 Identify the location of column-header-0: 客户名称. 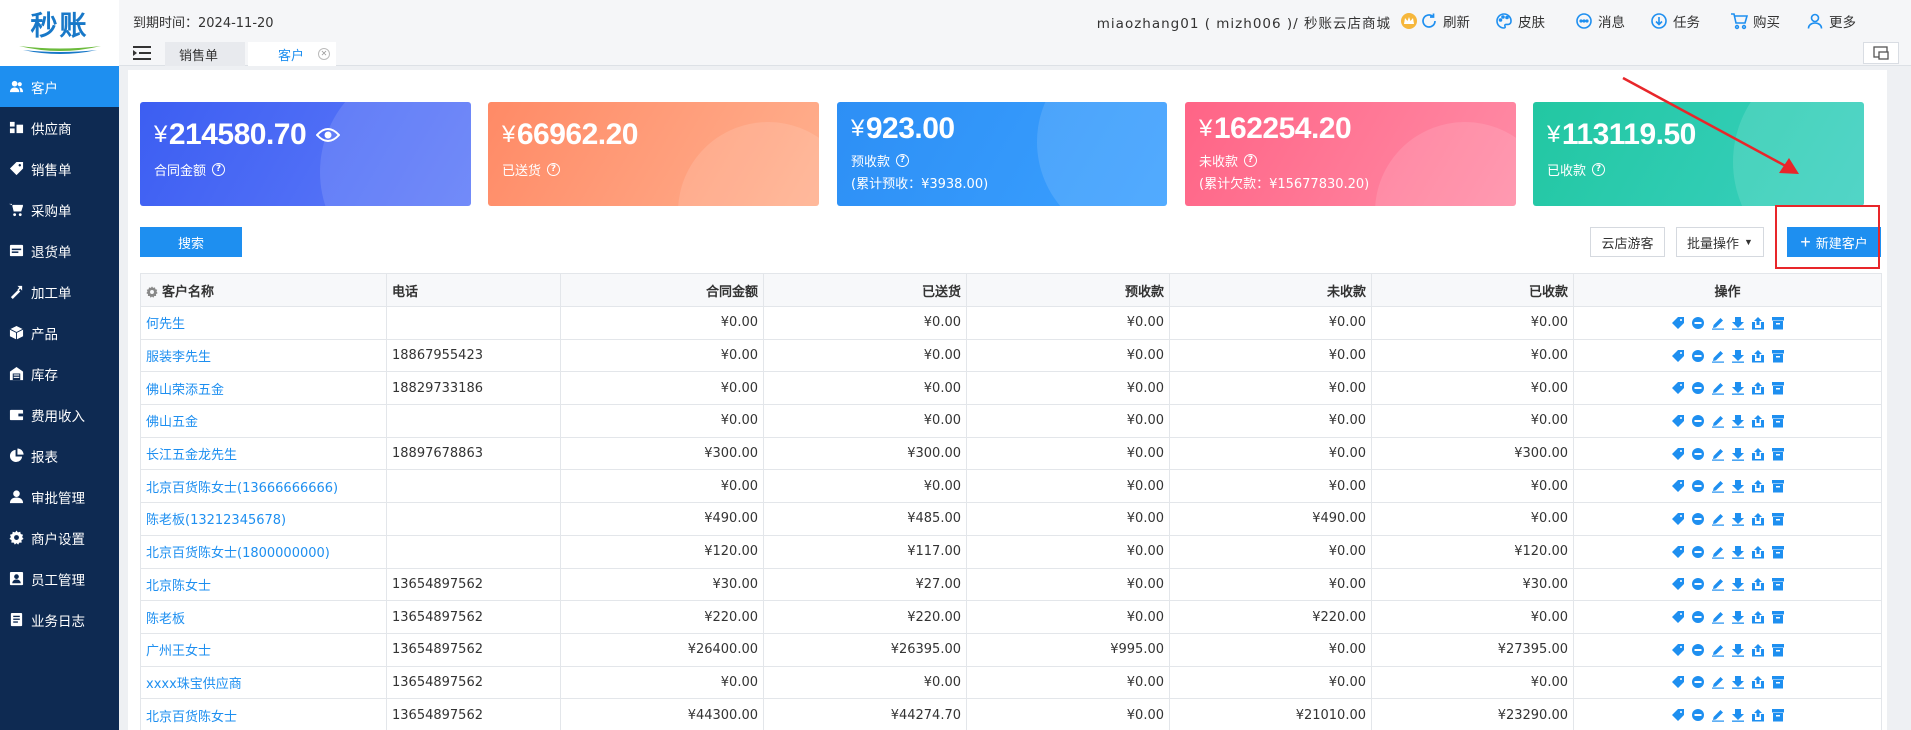
(263, 290).